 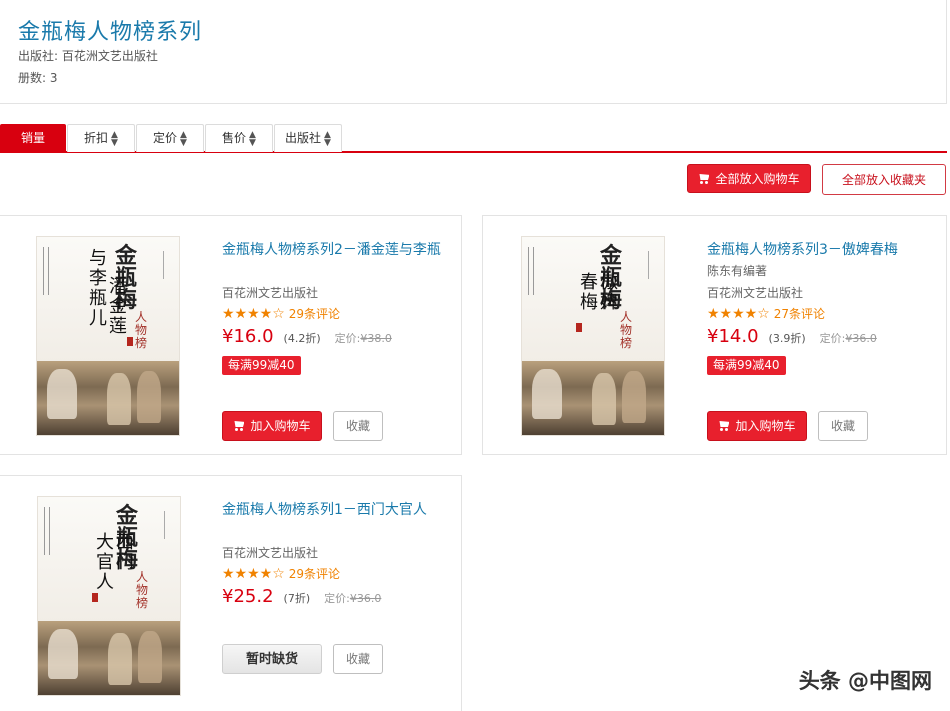 What do you see at coordinates (302, 338) in the screenshot?
I see `discount-rate: (4.2折)` at bounding box center [302, 338].